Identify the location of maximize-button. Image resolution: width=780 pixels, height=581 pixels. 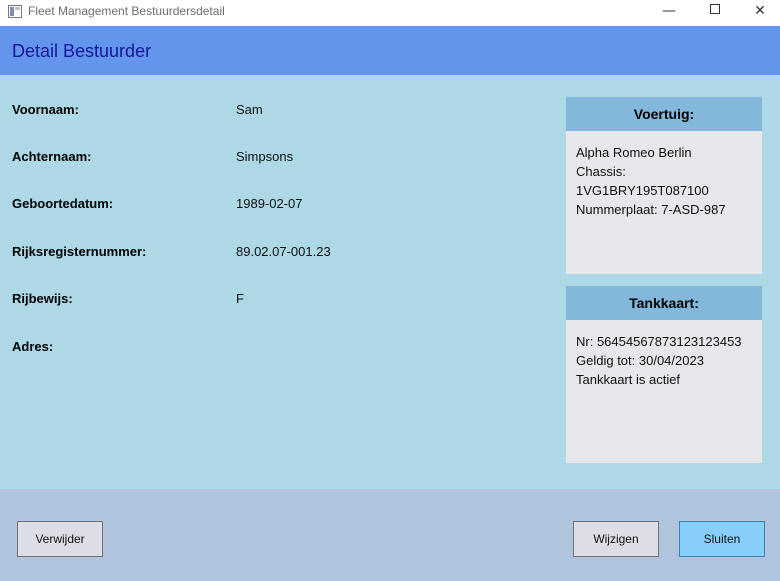
(715, 13).